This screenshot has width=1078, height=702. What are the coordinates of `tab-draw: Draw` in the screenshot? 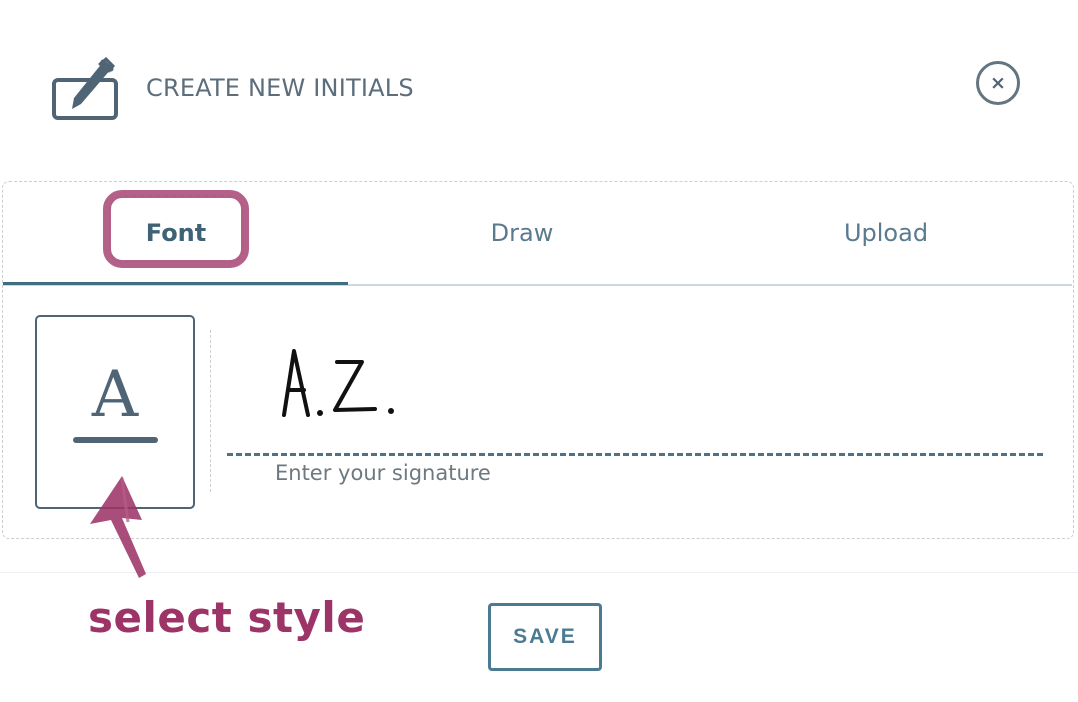 It's located at (522, 233).